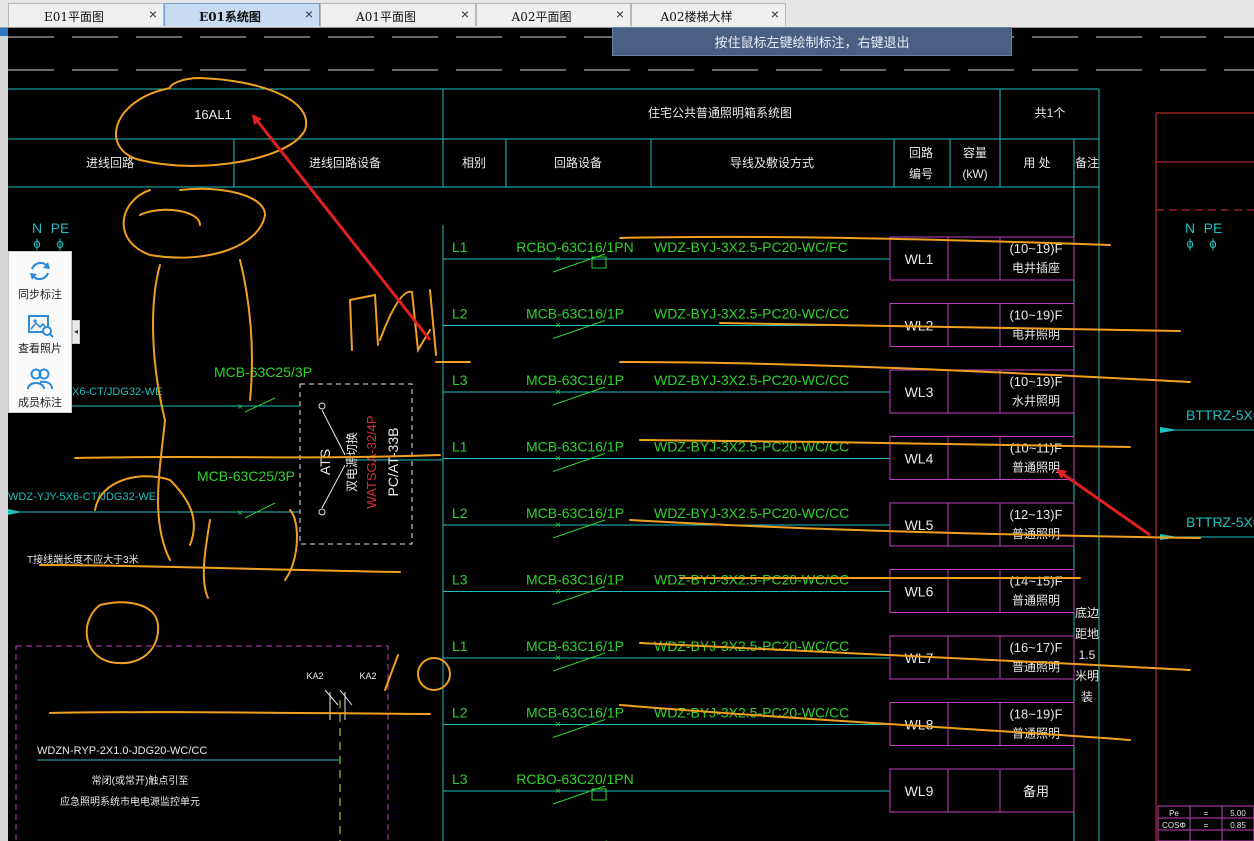  What do you see at coordinates (398, 14) in the screenshot?
I see `tab-a01-plan: A01平面图 ×` at bounding box center [398, 14].